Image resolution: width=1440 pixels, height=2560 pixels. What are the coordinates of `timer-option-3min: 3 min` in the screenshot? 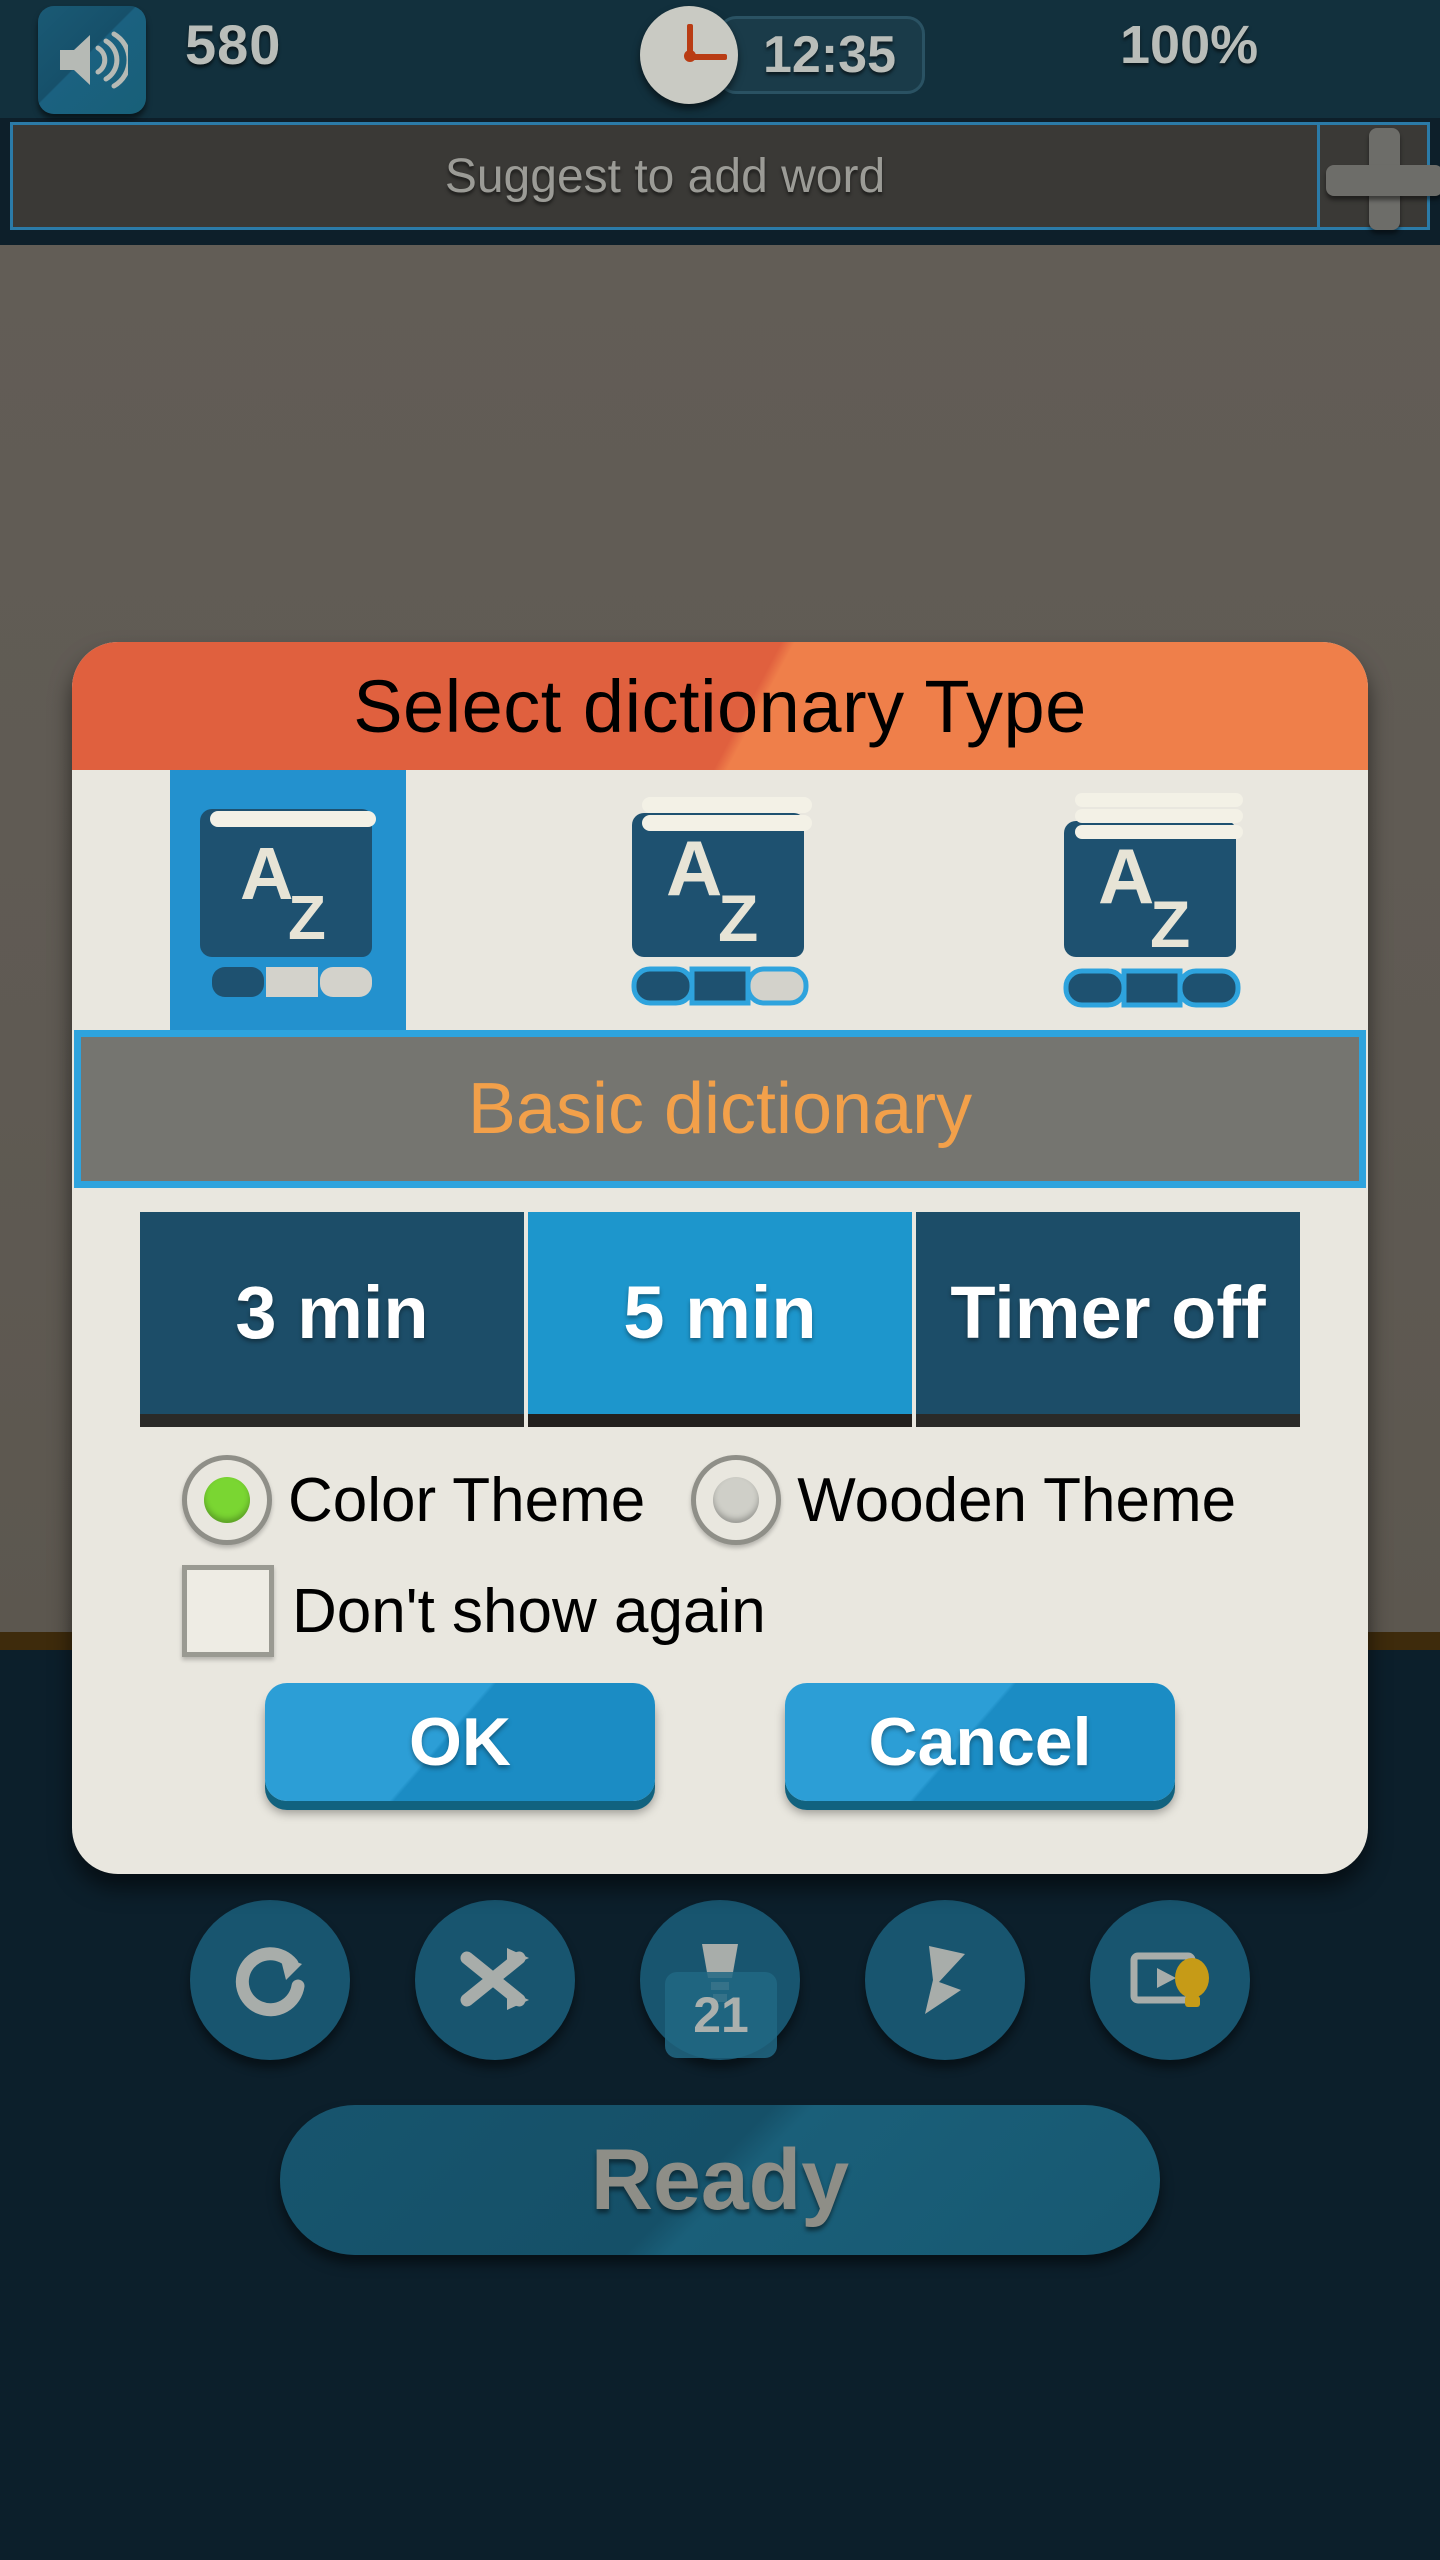 It's located at (332, 1319).